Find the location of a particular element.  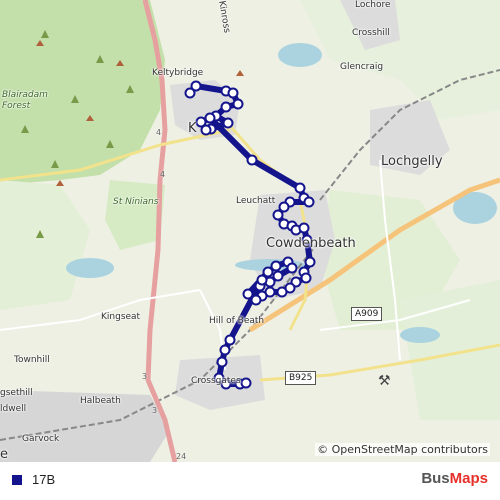

mine-icon: ⚒ is located at coordinates (384, 381).